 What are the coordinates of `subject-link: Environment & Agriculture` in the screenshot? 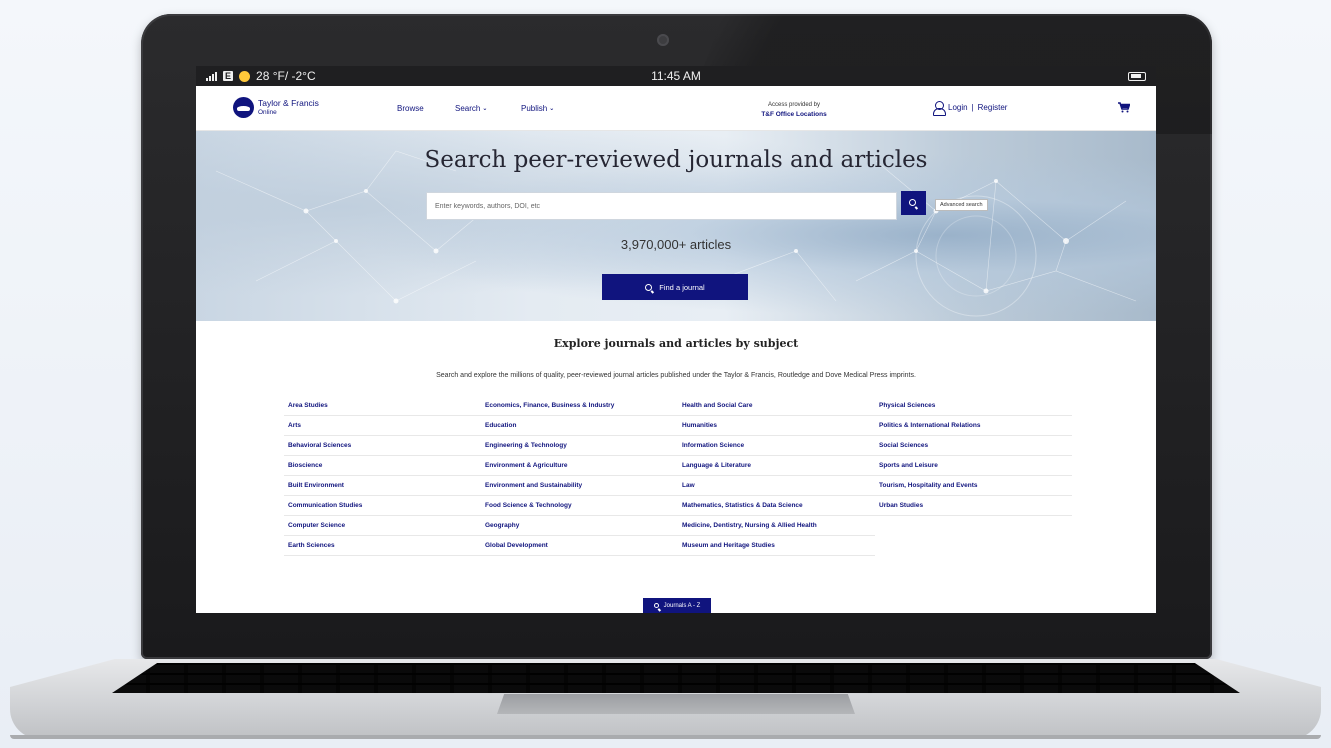 It's located at (579, 466).